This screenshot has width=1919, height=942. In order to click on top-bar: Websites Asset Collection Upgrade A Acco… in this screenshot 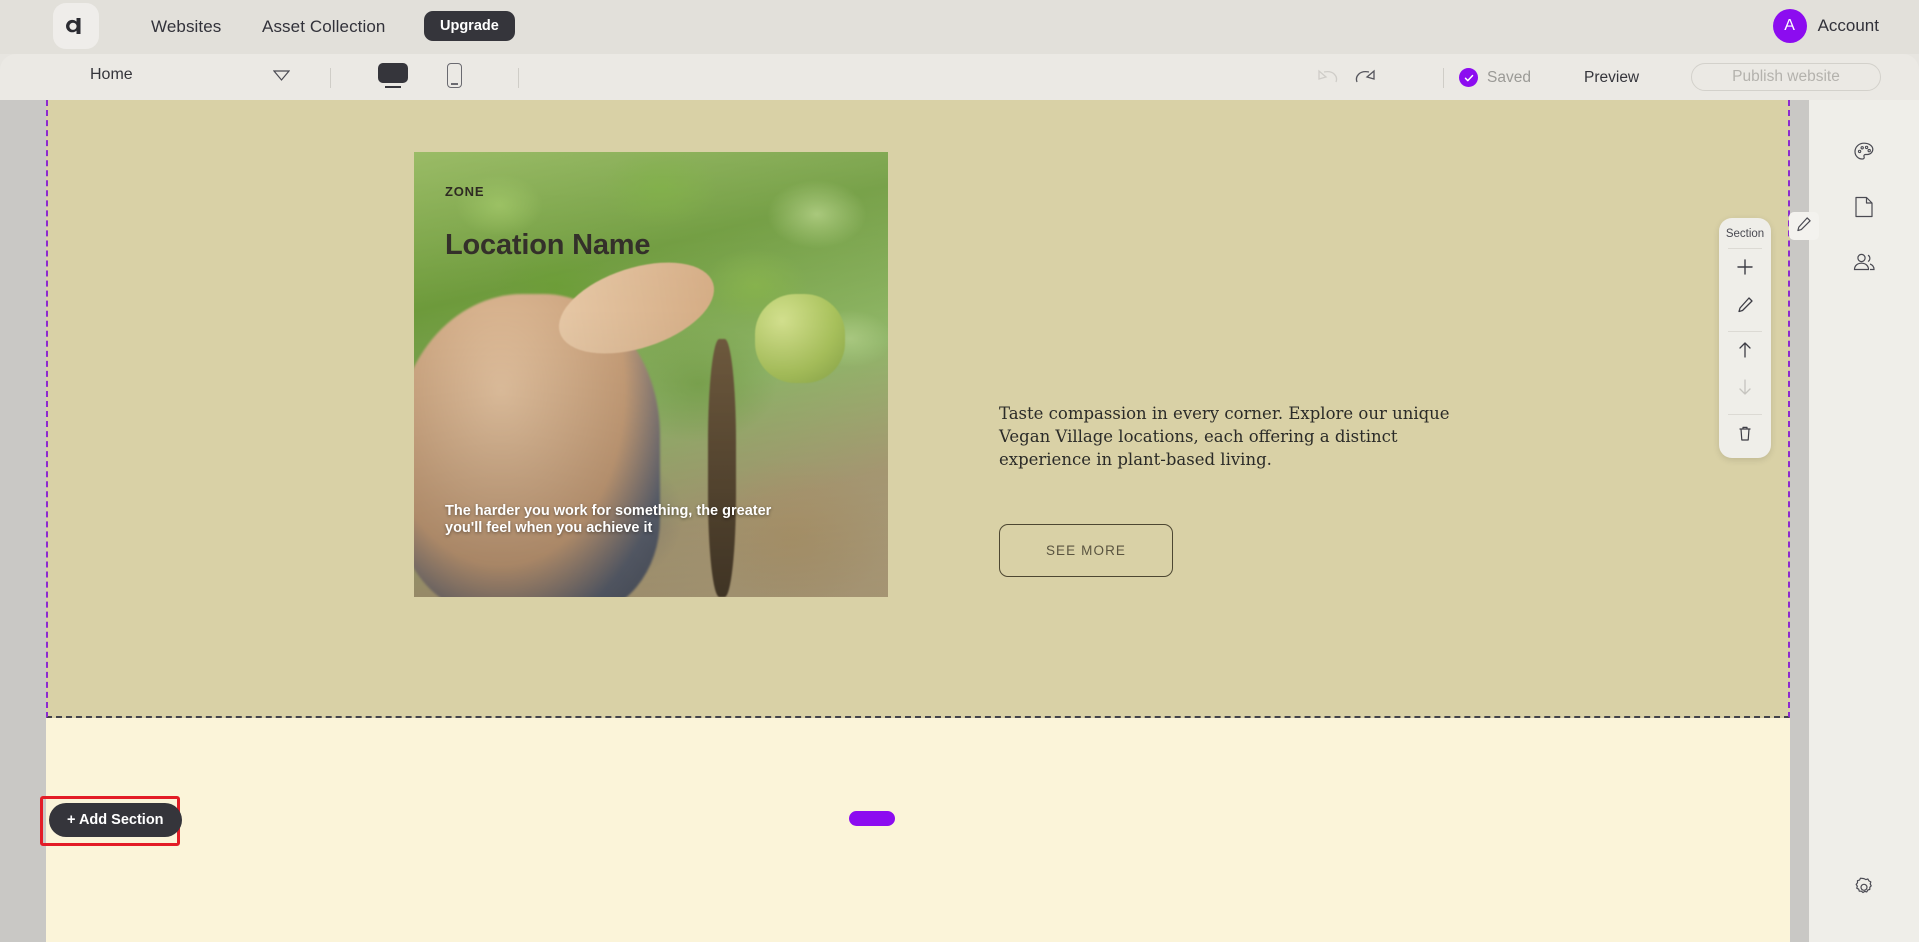, I will do `click(959, 27)`.